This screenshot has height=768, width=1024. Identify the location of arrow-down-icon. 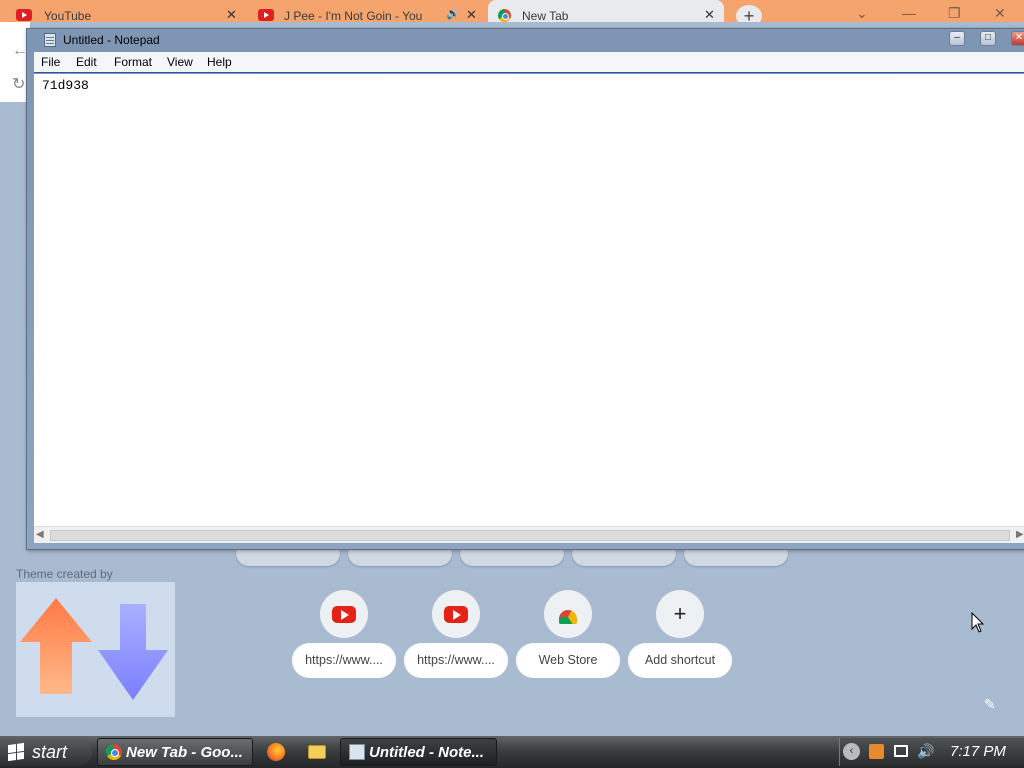
(133, 652).